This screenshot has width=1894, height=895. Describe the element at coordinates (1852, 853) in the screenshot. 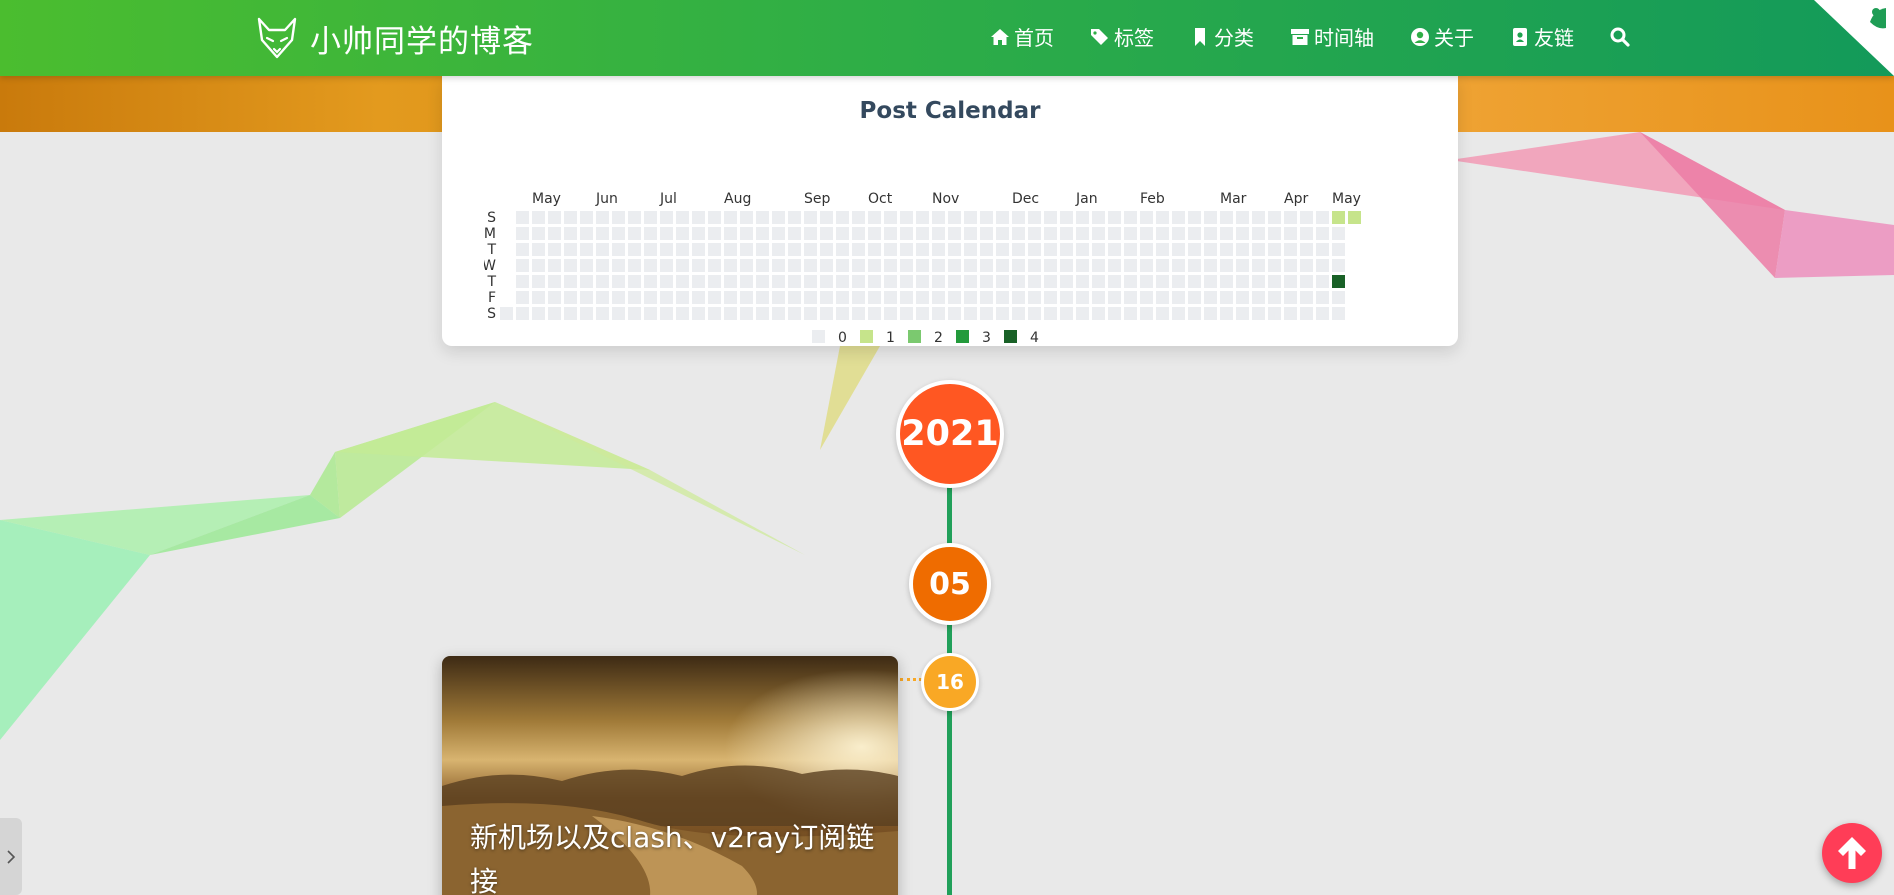

I see `back-to-top-button` at that location.